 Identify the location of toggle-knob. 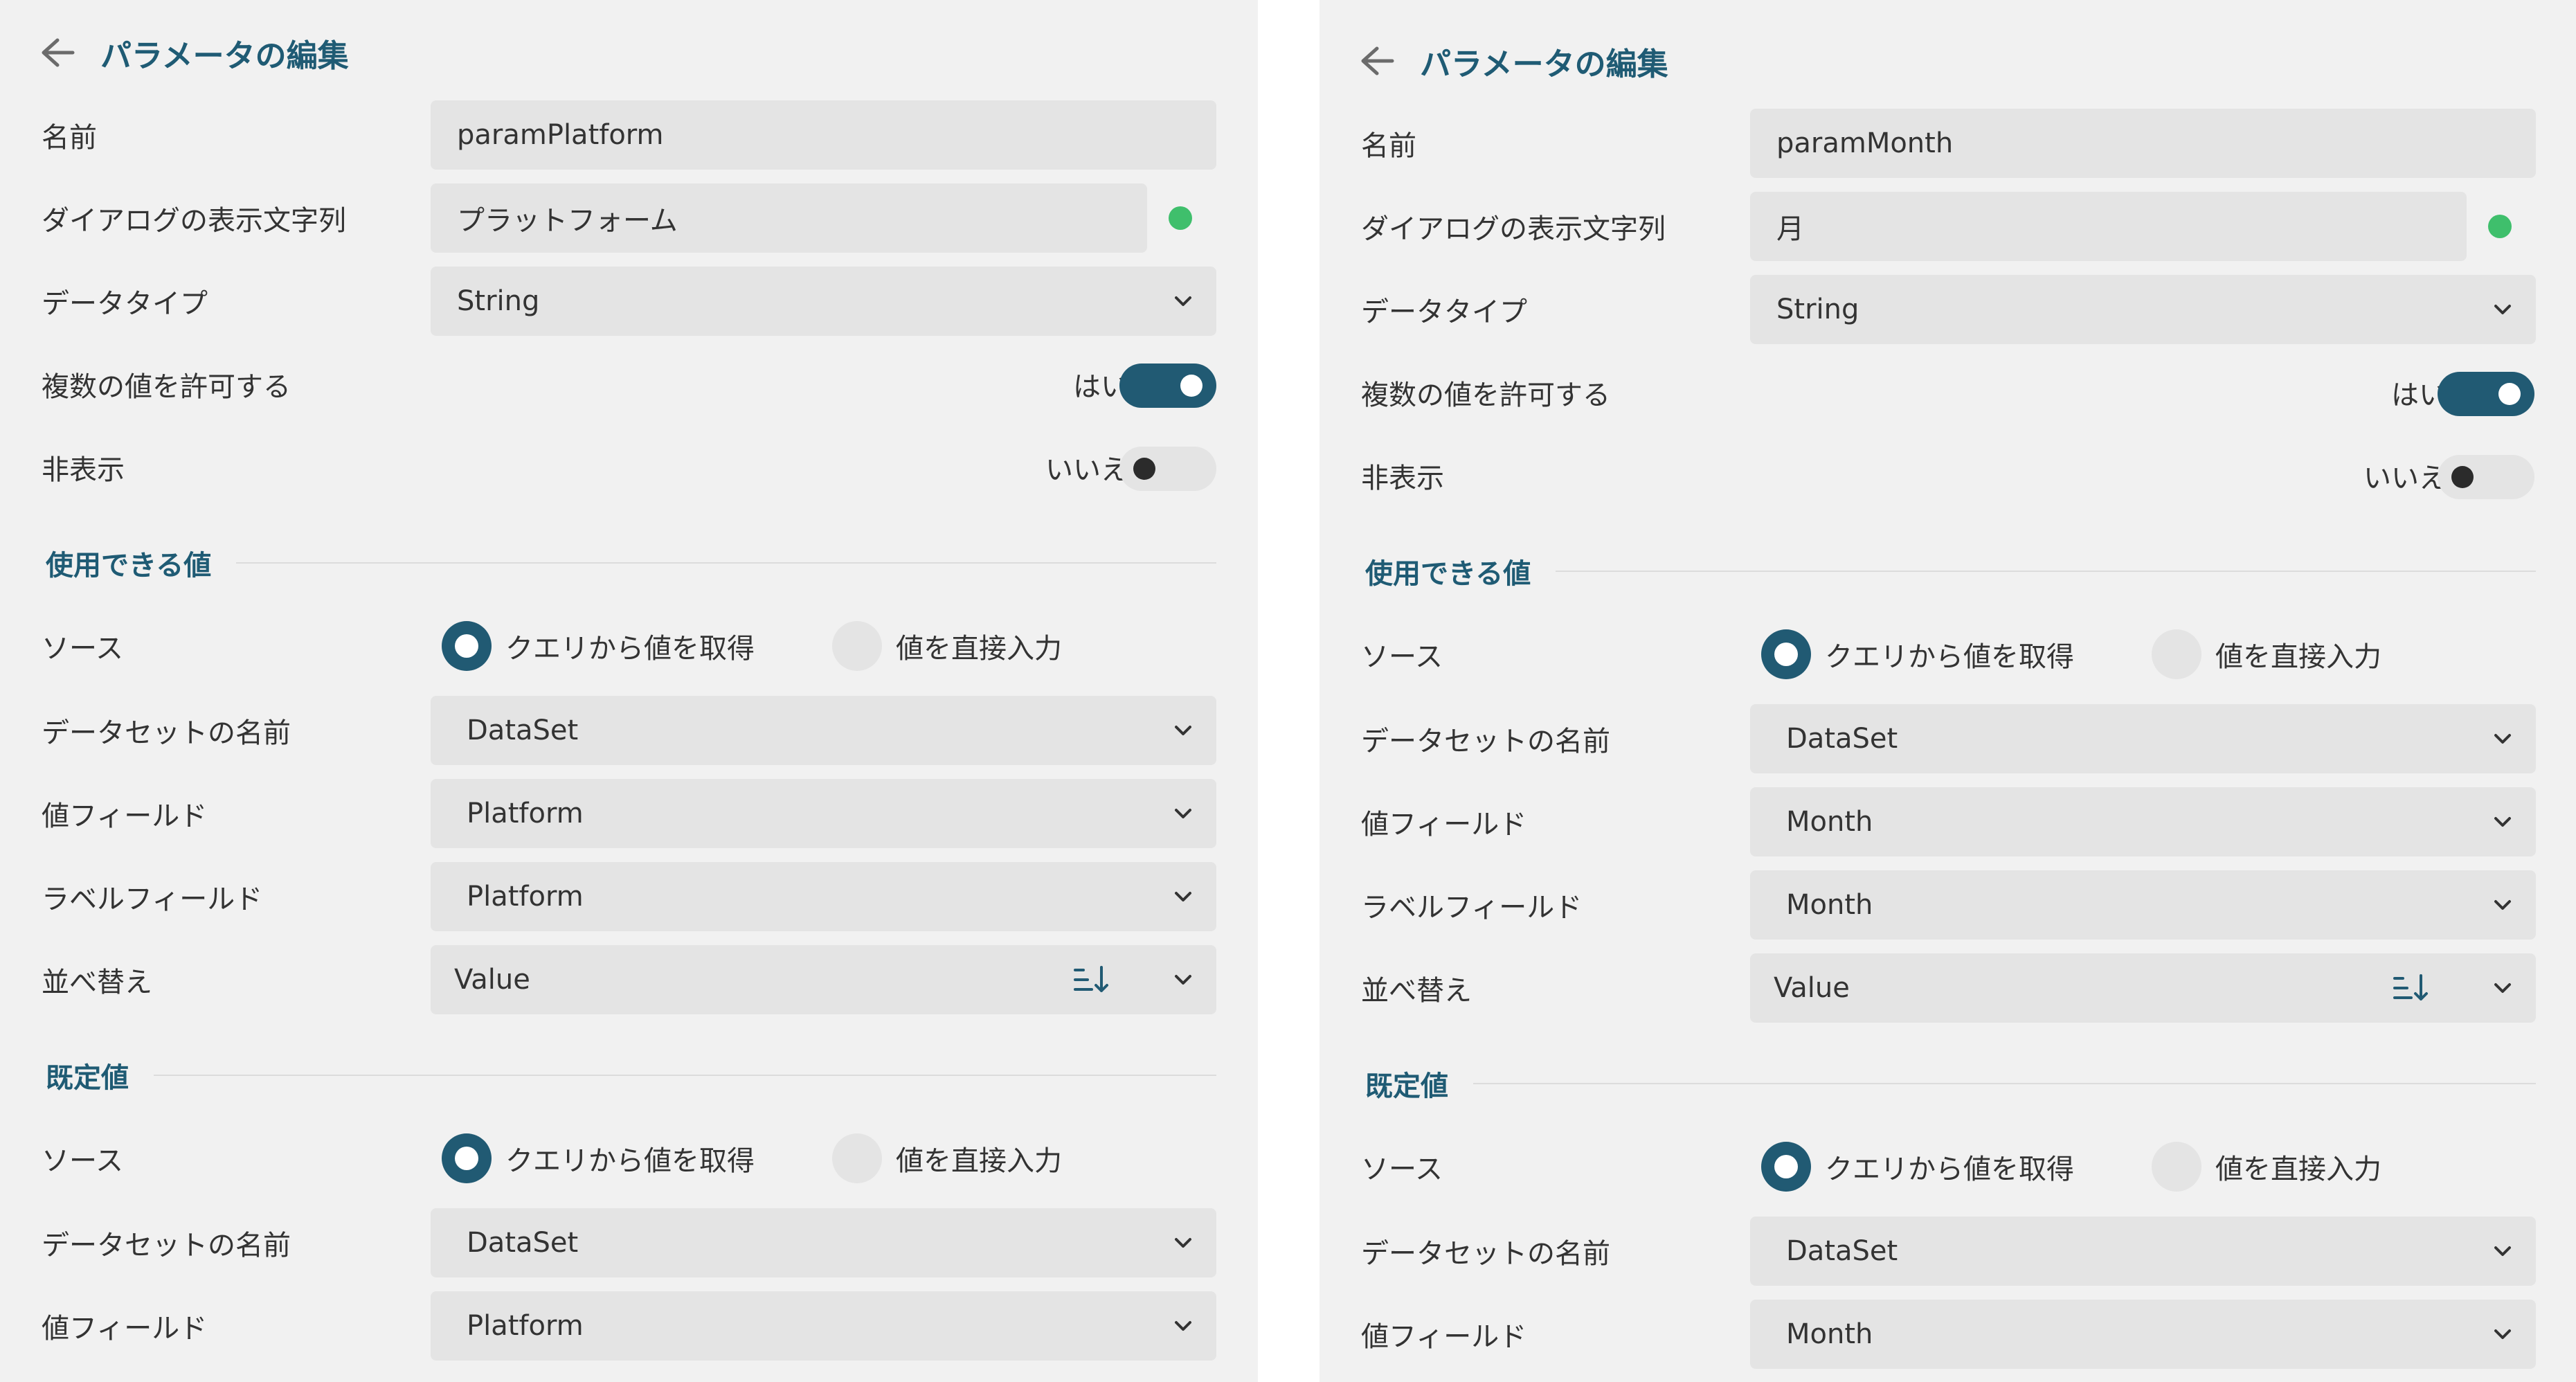
(1191, 386).